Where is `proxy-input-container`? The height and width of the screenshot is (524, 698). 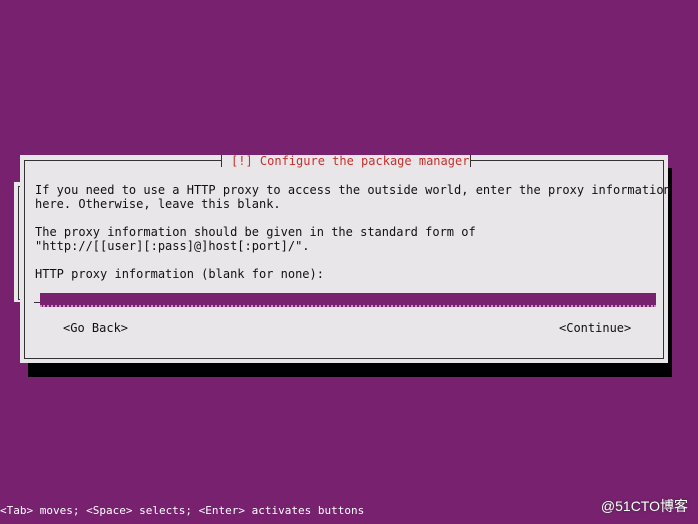
proxy-input-container is located at coordinates (350, 300).